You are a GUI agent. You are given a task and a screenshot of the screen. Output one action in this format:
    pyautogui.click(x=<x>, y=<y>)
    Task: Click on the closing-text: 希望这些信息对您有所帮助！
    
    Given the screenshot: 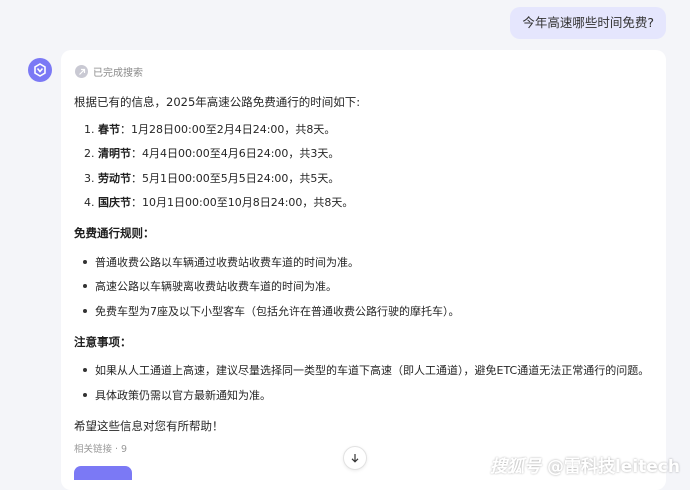 What is the action you would take?
    pyautogui.click(x=149, y=426)
    